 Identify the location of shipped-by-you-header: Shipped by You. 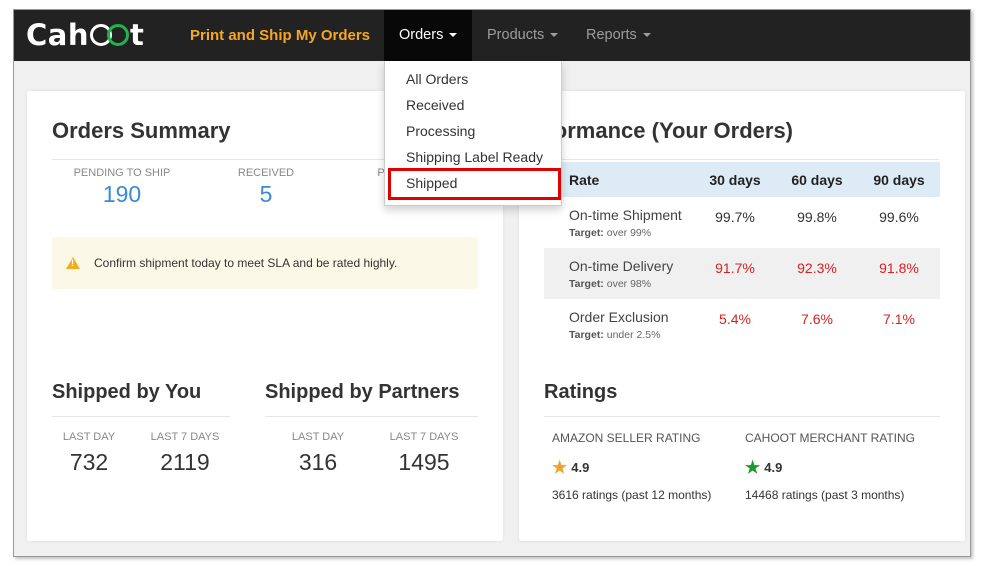
(141, 399).